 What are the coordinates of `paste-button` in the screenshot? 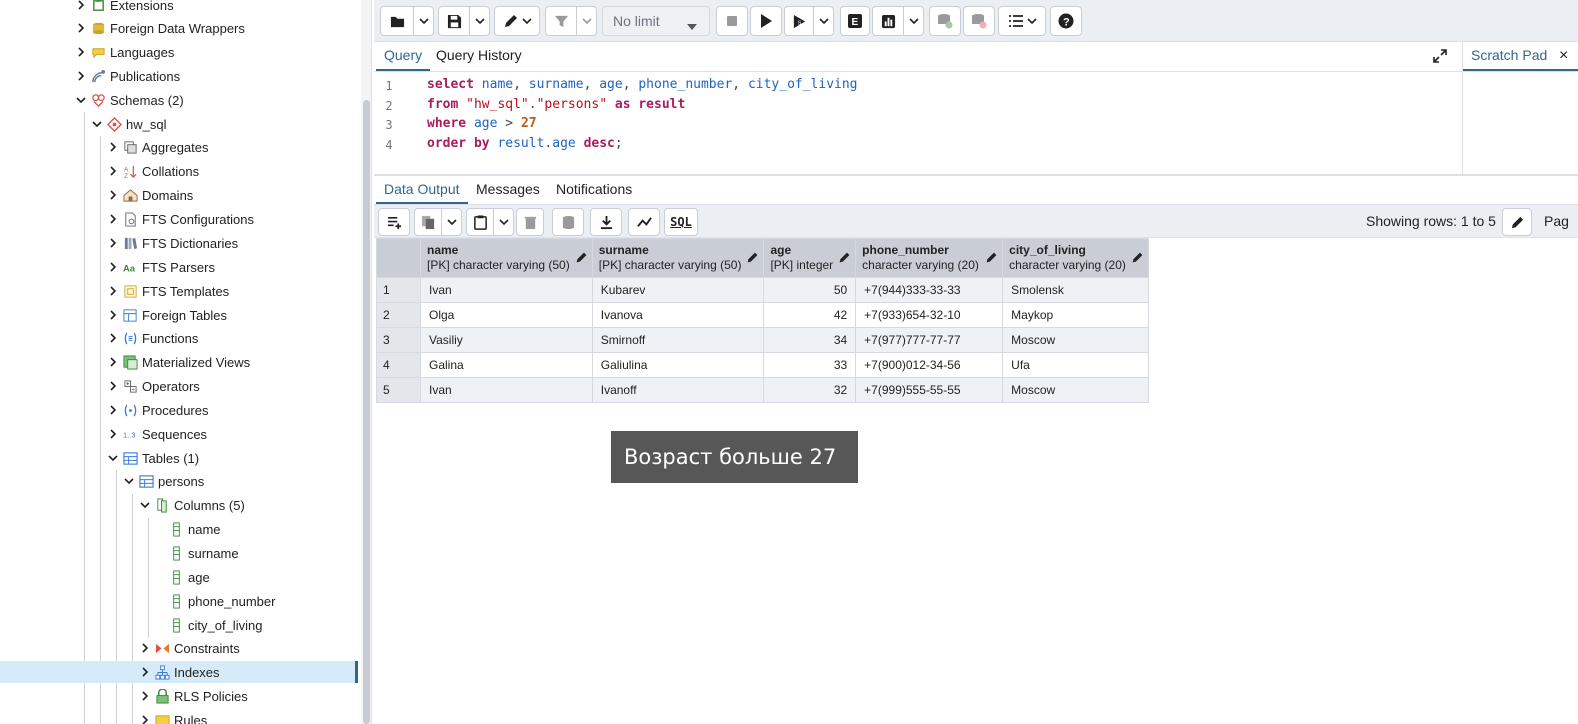 It's located at (490, 222).